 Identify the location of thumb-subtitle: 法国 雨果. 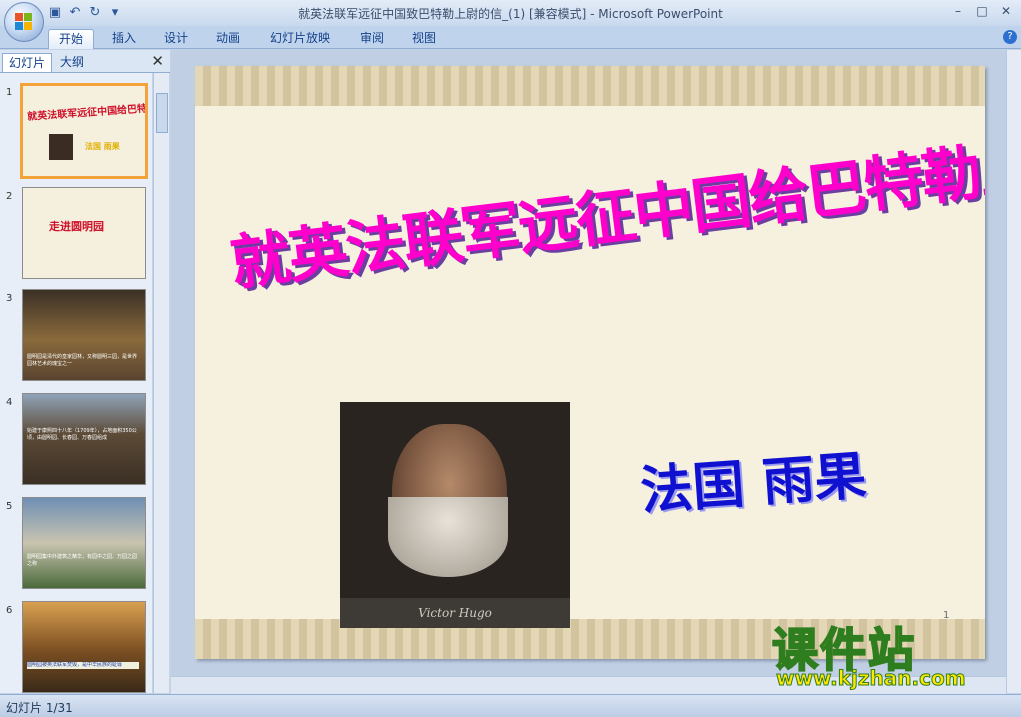
(102, 146).